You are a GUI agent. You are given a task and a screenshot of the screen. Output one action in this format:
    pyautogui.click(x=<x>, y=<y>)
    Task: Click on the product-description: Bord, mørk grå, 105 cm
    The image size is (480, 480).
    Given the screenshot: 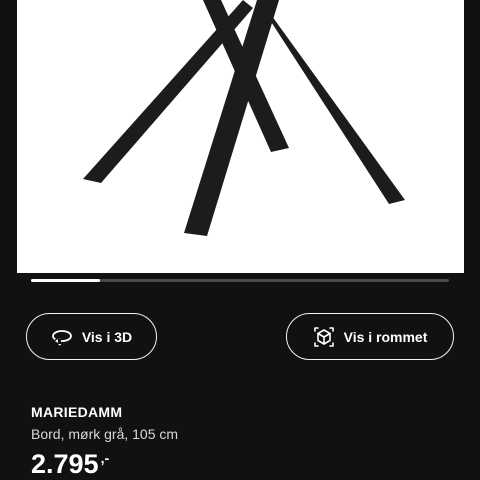 What is the action you would take?
    pyautogui.click(x=105, y=434)
    